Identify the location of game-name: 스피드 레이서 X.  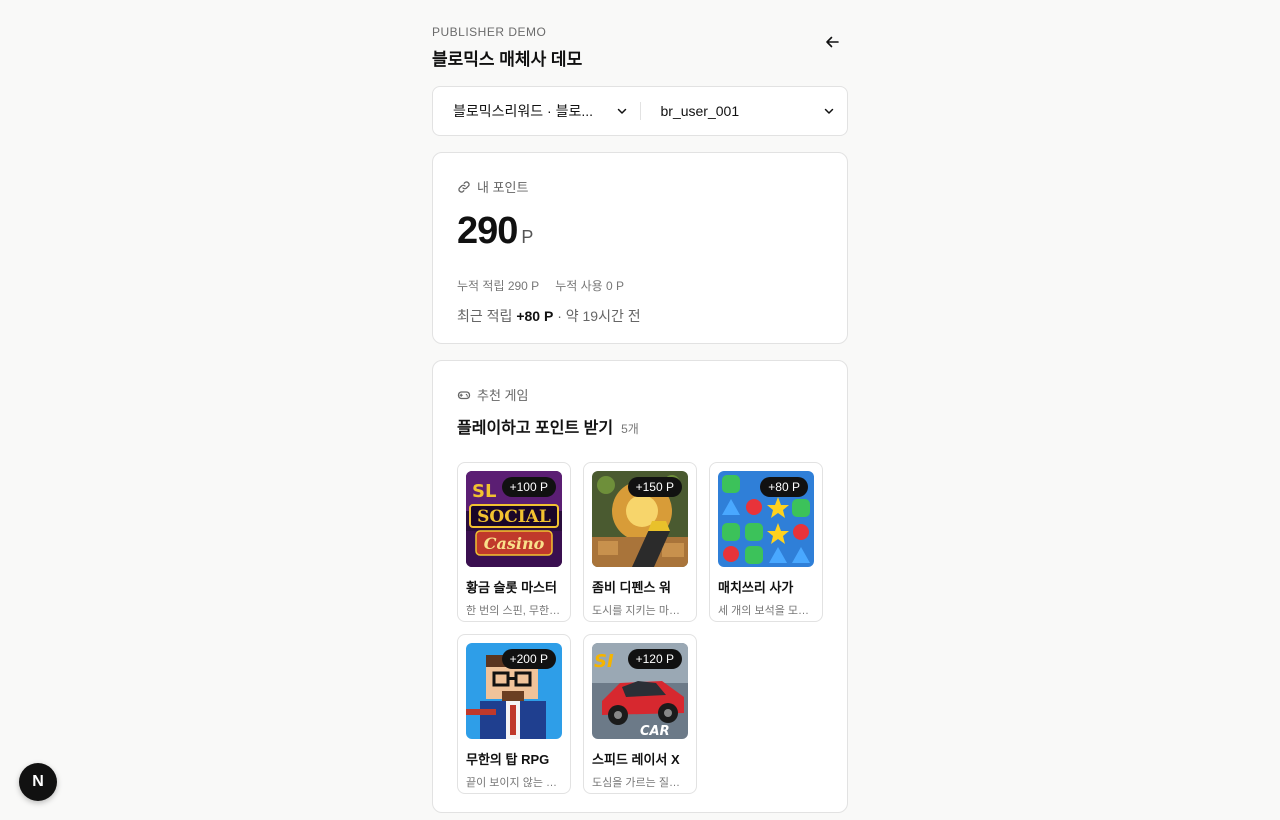
(636, 759).